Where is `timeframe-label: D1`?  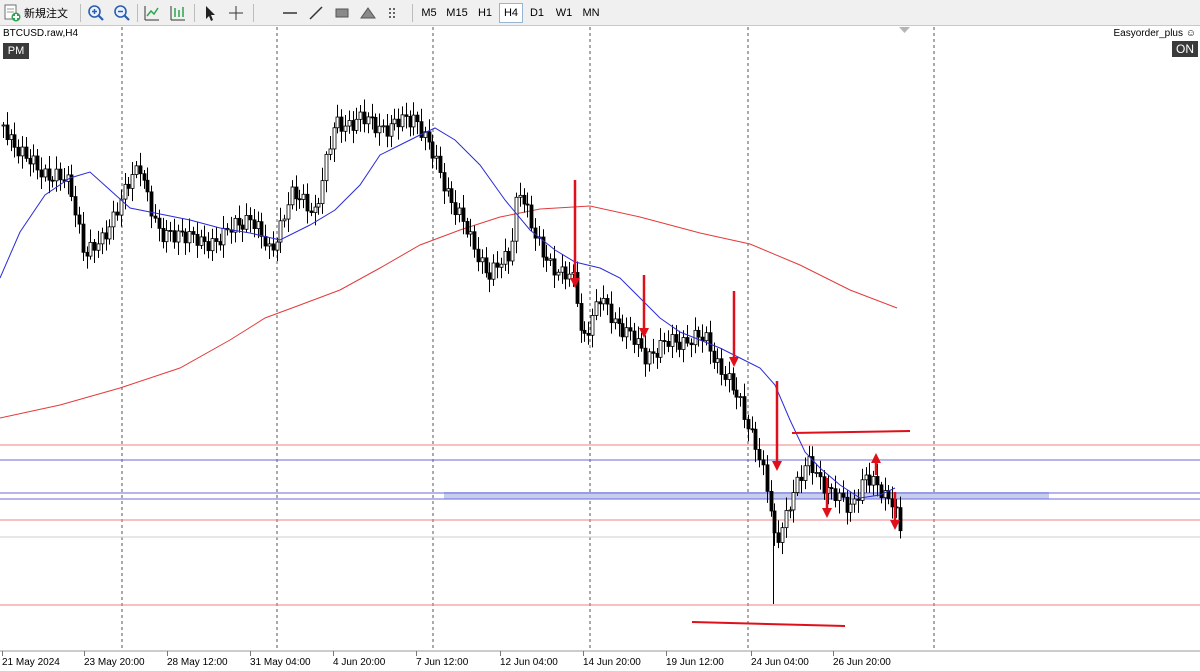 timeframe-label: D1 is located at coordinates (537, 13).